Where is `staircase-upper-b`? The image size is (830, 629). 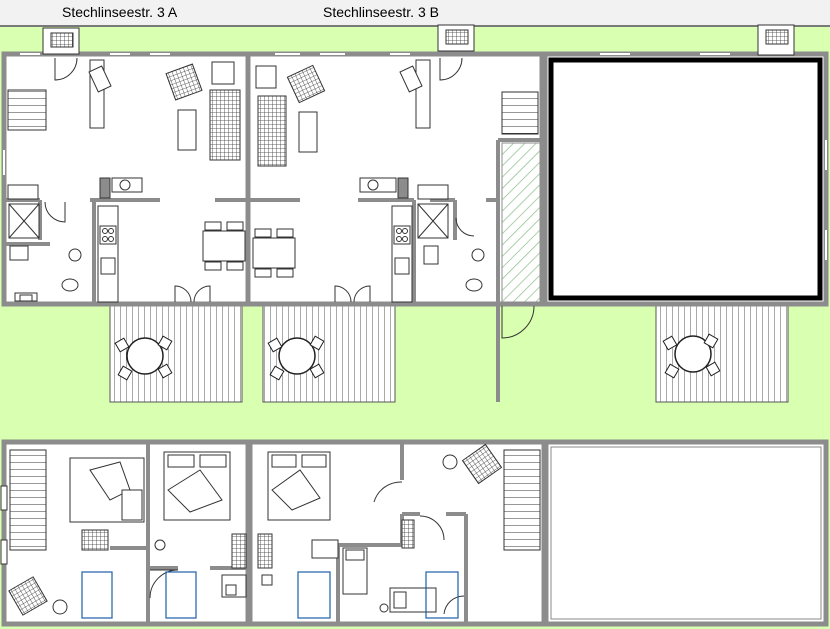
staircase-upper-b is located at coordinates (522, 500).